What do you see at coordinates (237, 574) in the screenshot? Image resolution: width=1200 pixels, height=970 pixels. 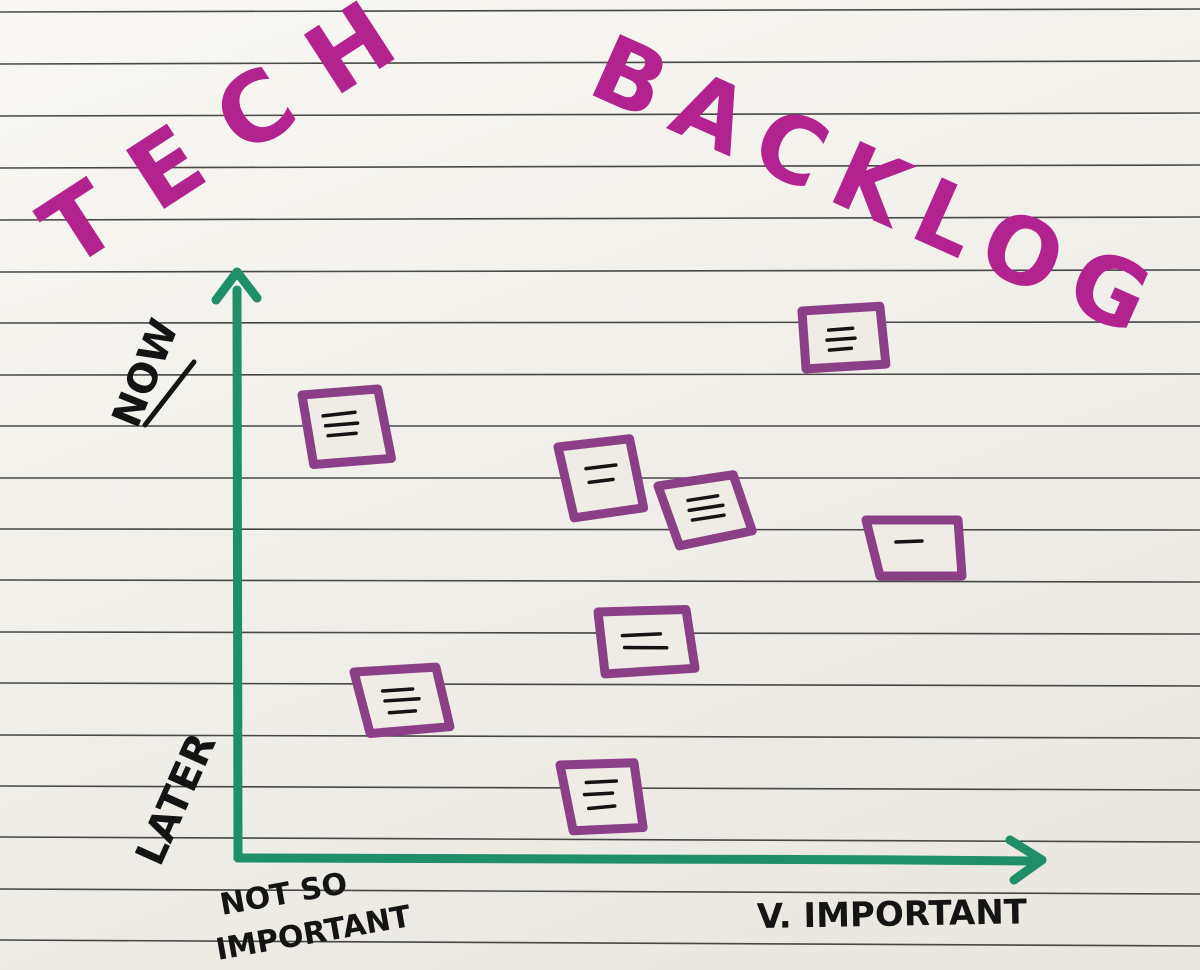 I see `y-axis` at bounding box center [237, 574].